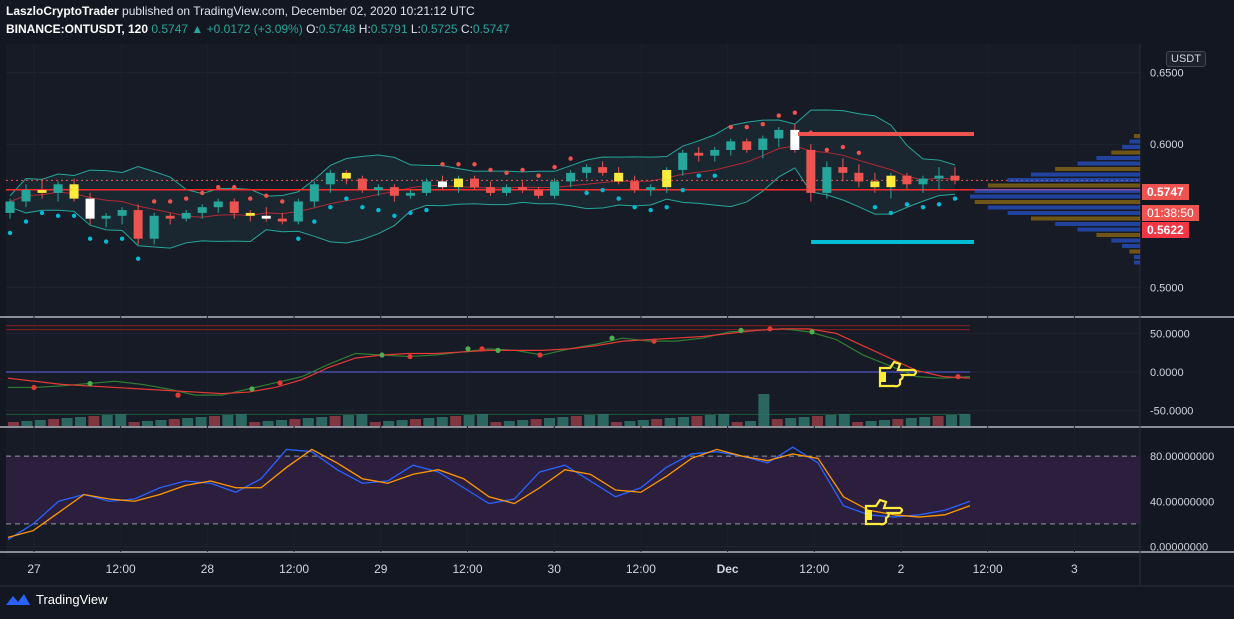 The height and width of the screenshot is (619, 1234). What do you see at coordinates (197, 29) in the screenshot?
I see `up-arrow-icon: ▲` at bounding box center [197, 29].